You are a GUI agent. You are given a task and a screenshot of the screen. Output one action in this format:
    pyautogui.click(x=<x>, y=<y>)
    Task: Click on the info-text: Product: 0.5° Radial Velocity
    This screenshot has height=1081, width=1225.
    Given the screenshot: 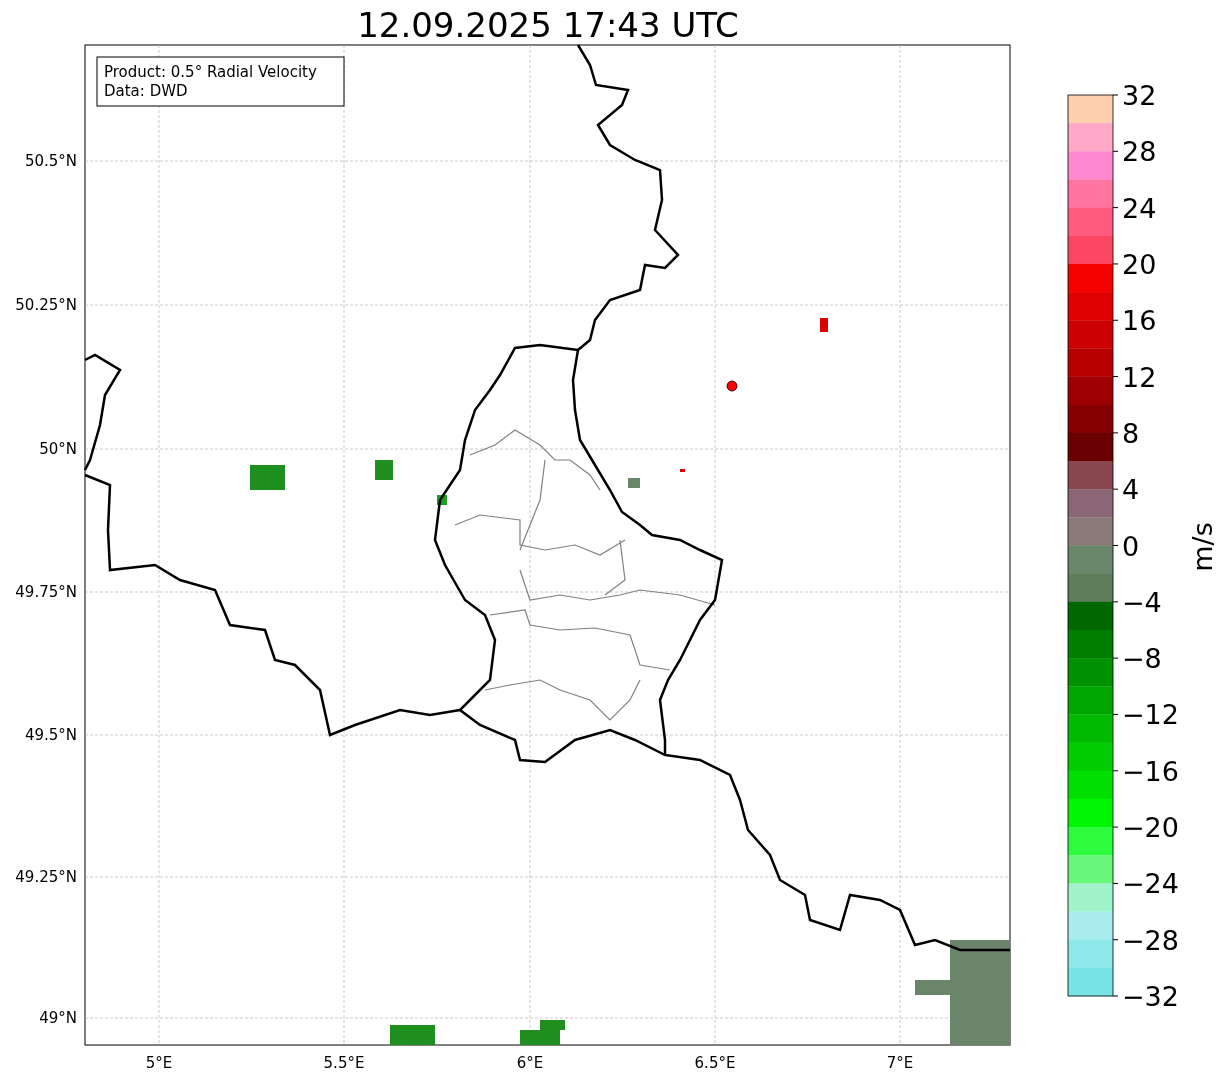 What is the action you would take?
    pyautogui.click(x=210, y=72)
    